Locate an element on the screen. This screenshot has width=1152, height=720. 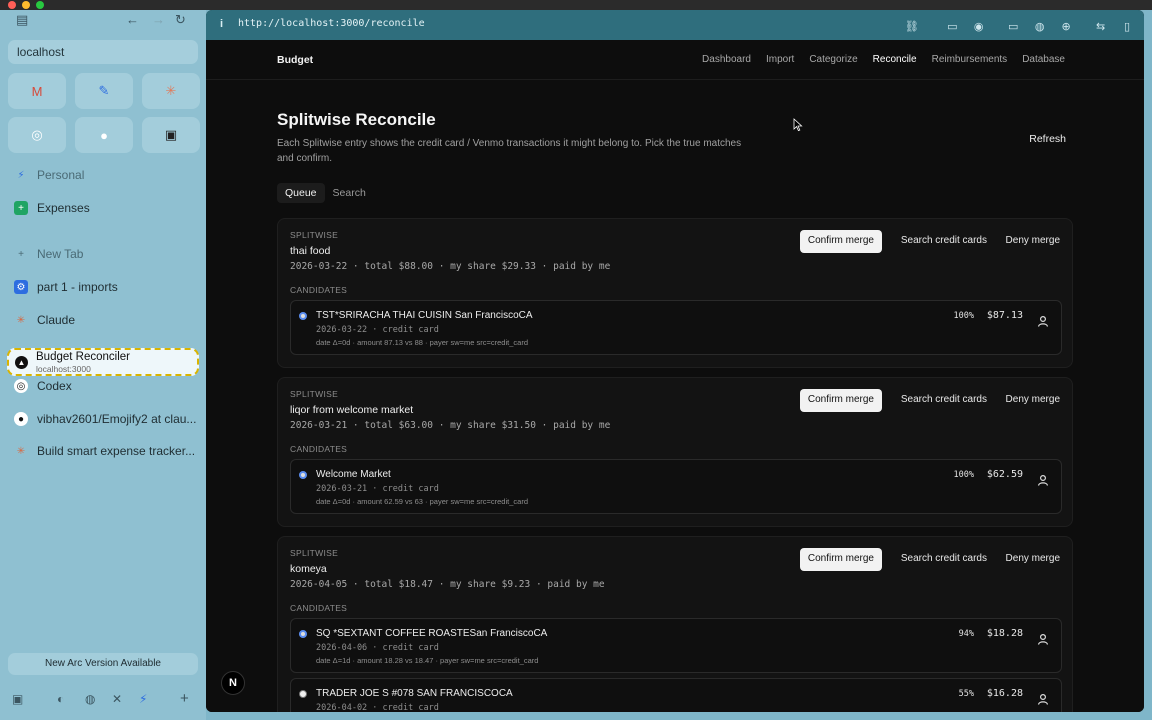
candidate-name: Welcome Market is located at coordinates (353, 474).